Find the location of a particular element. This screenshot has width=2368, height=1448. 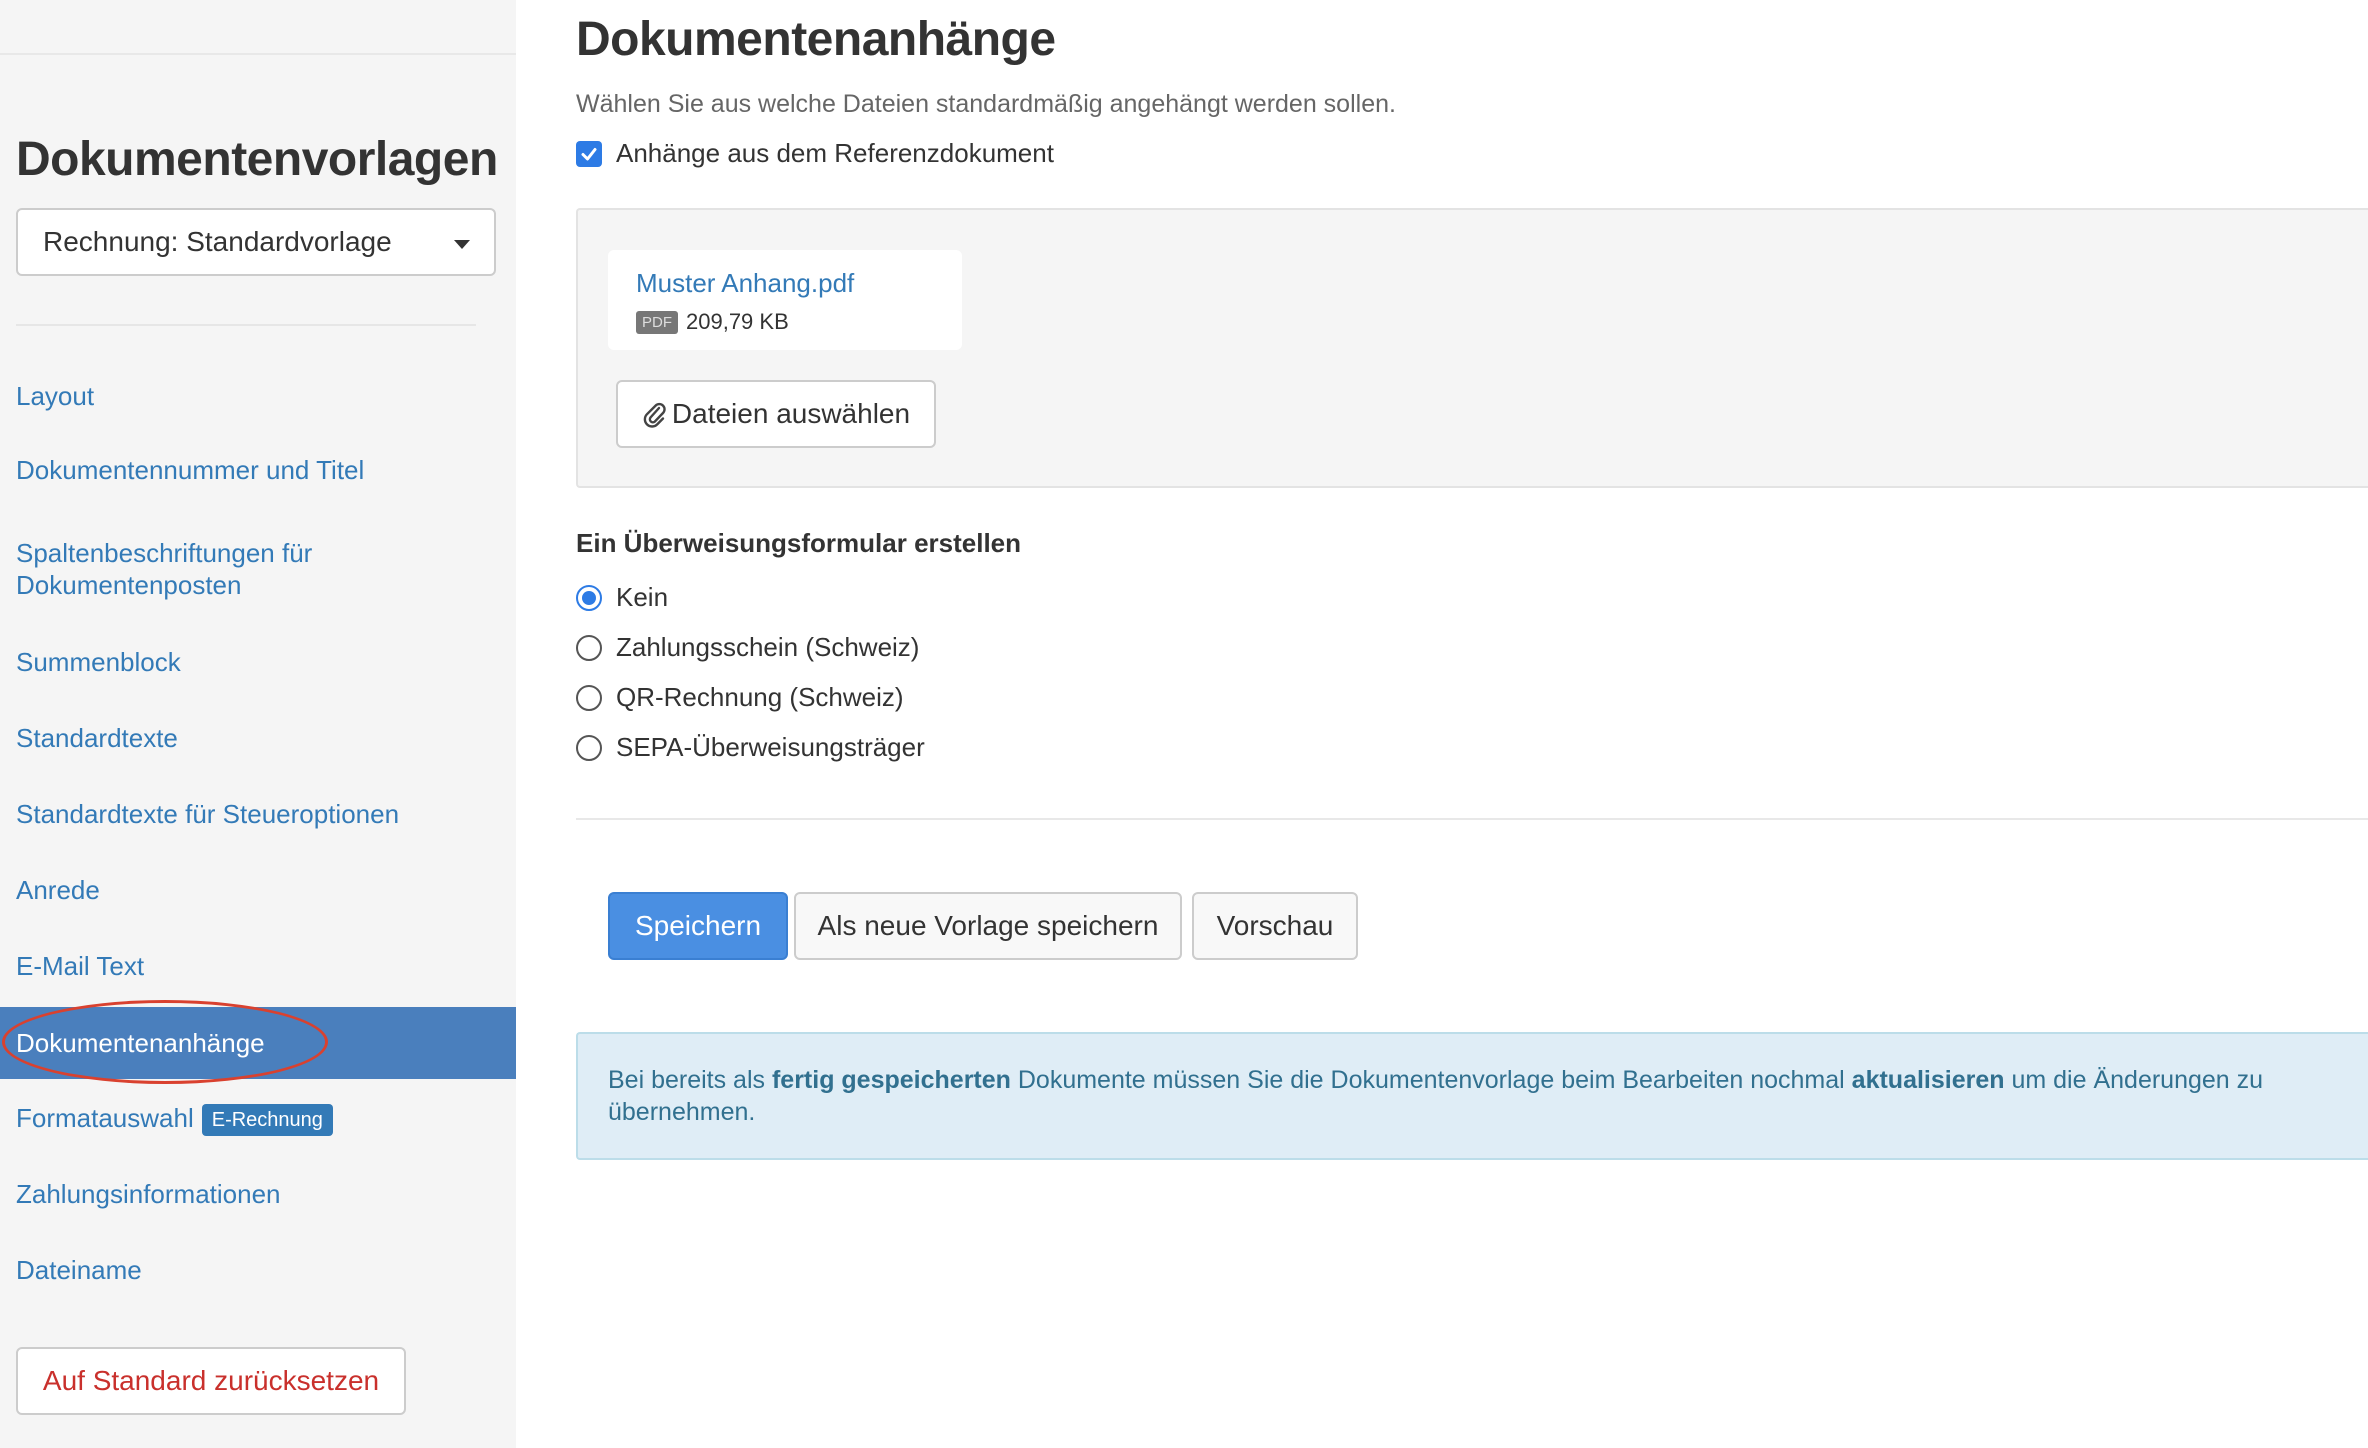

sidebar-item-zahlungsinformationen: Zahlungsinformationen is located at coordinates (258, 1194).